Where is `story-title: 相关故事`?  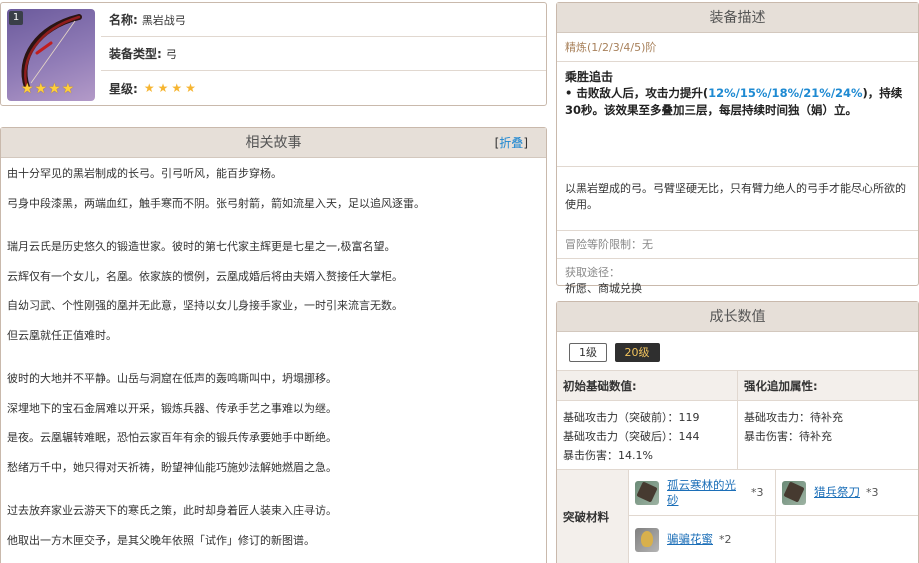
story-title: 相关故事 is located at coordinates (273, 143).